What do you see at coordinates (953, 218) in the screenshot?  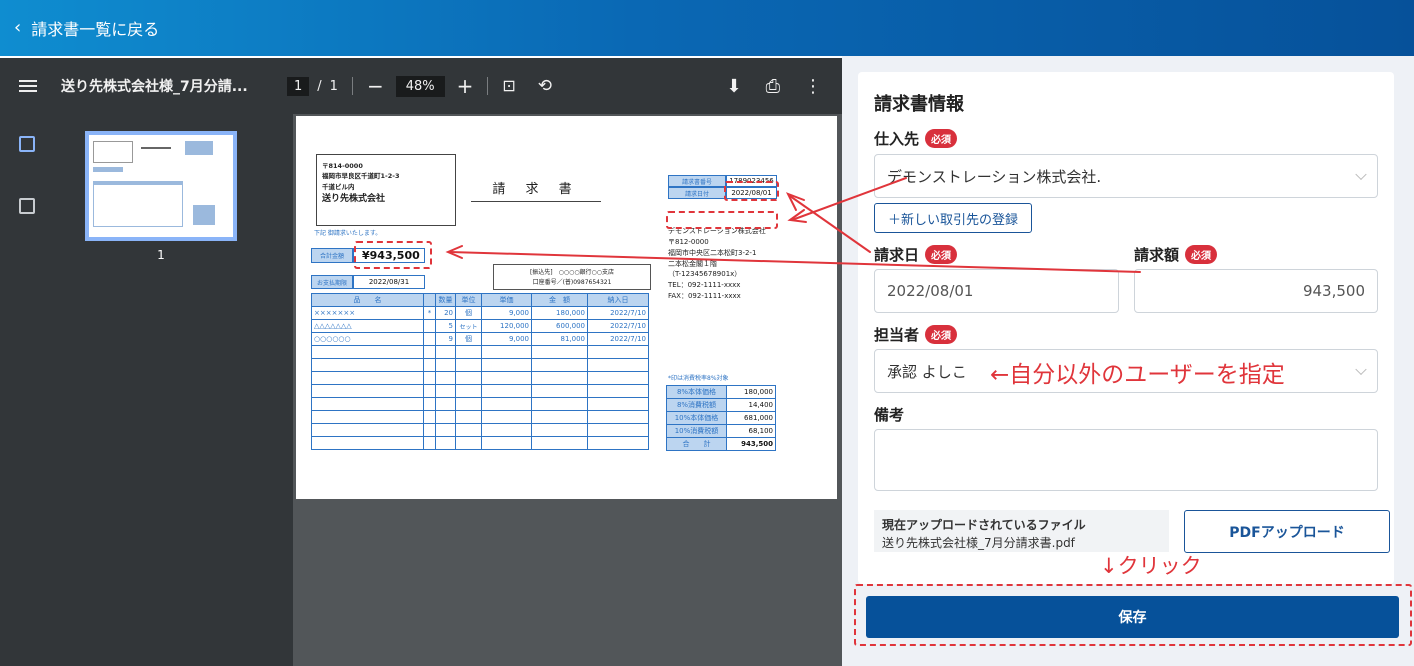 I see `new-partner-button: ＋新しい取引先の登録` at bounding box center [953, 218].